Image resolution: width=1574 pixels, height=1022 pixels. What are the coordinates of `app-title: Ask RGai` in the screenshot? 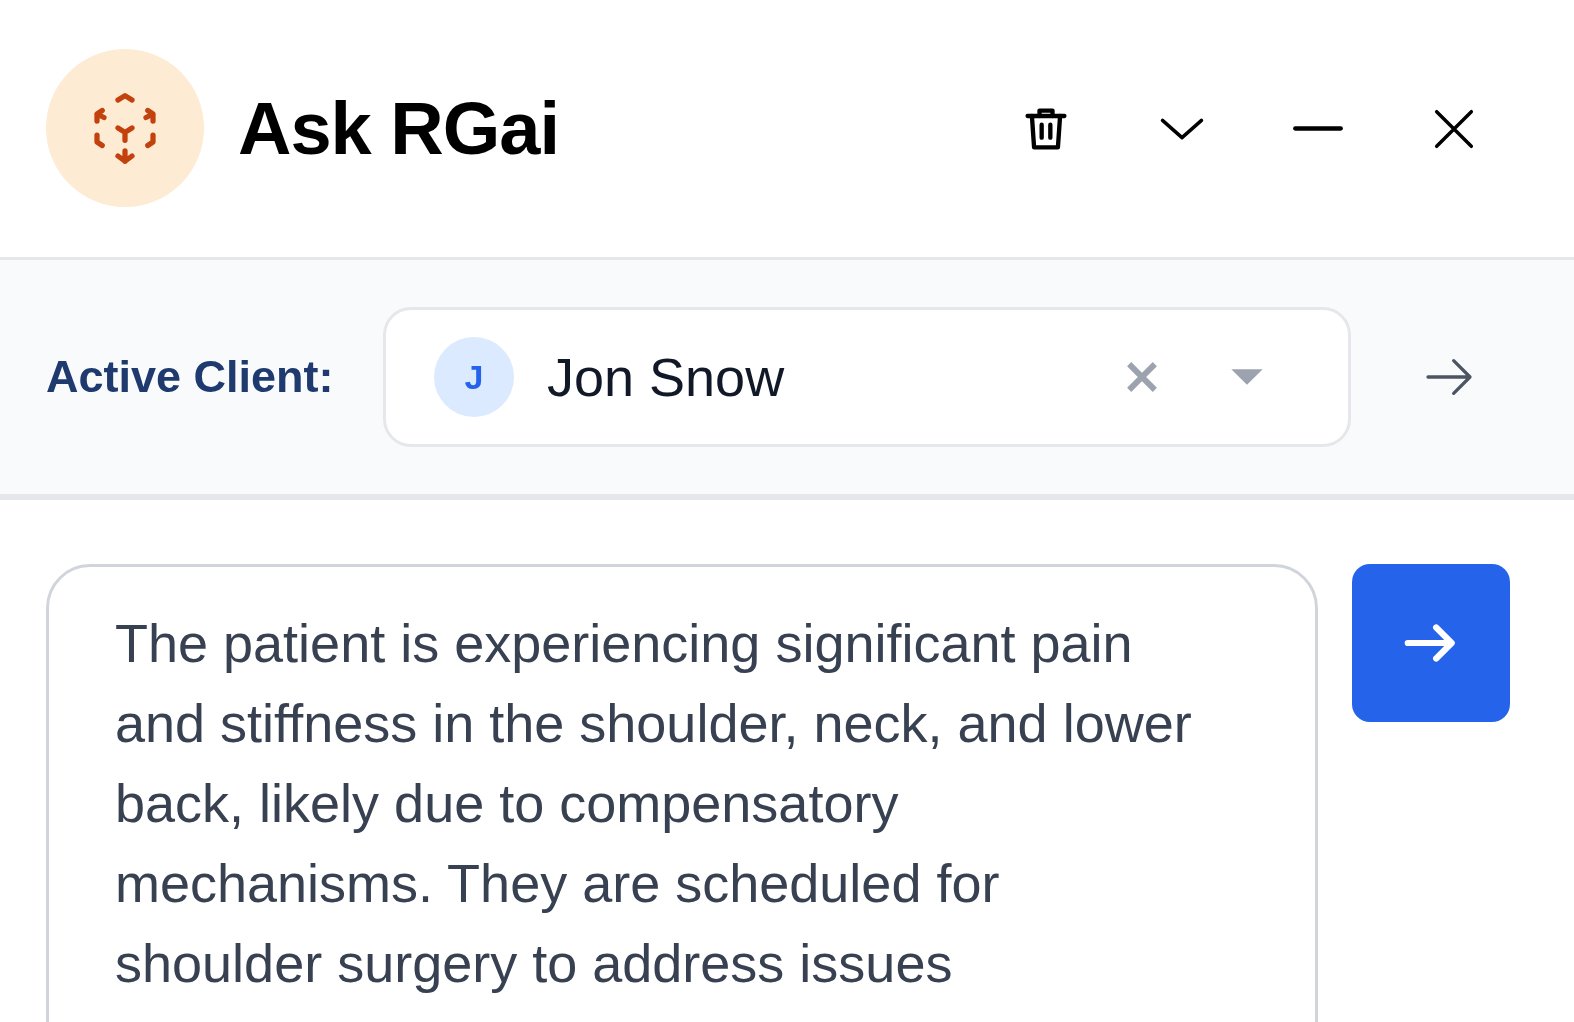 It's located at (399, 128).